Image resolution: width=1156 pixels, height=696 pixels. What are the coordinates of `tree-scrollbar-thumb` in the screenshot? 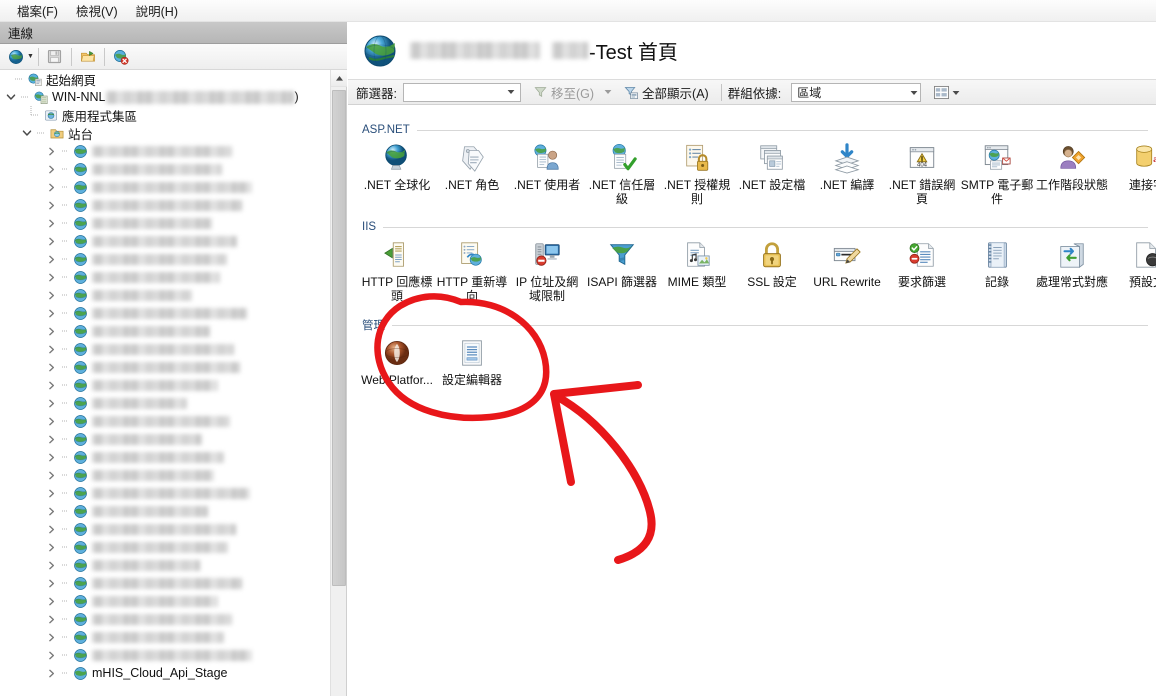 It's located at (339, 338).